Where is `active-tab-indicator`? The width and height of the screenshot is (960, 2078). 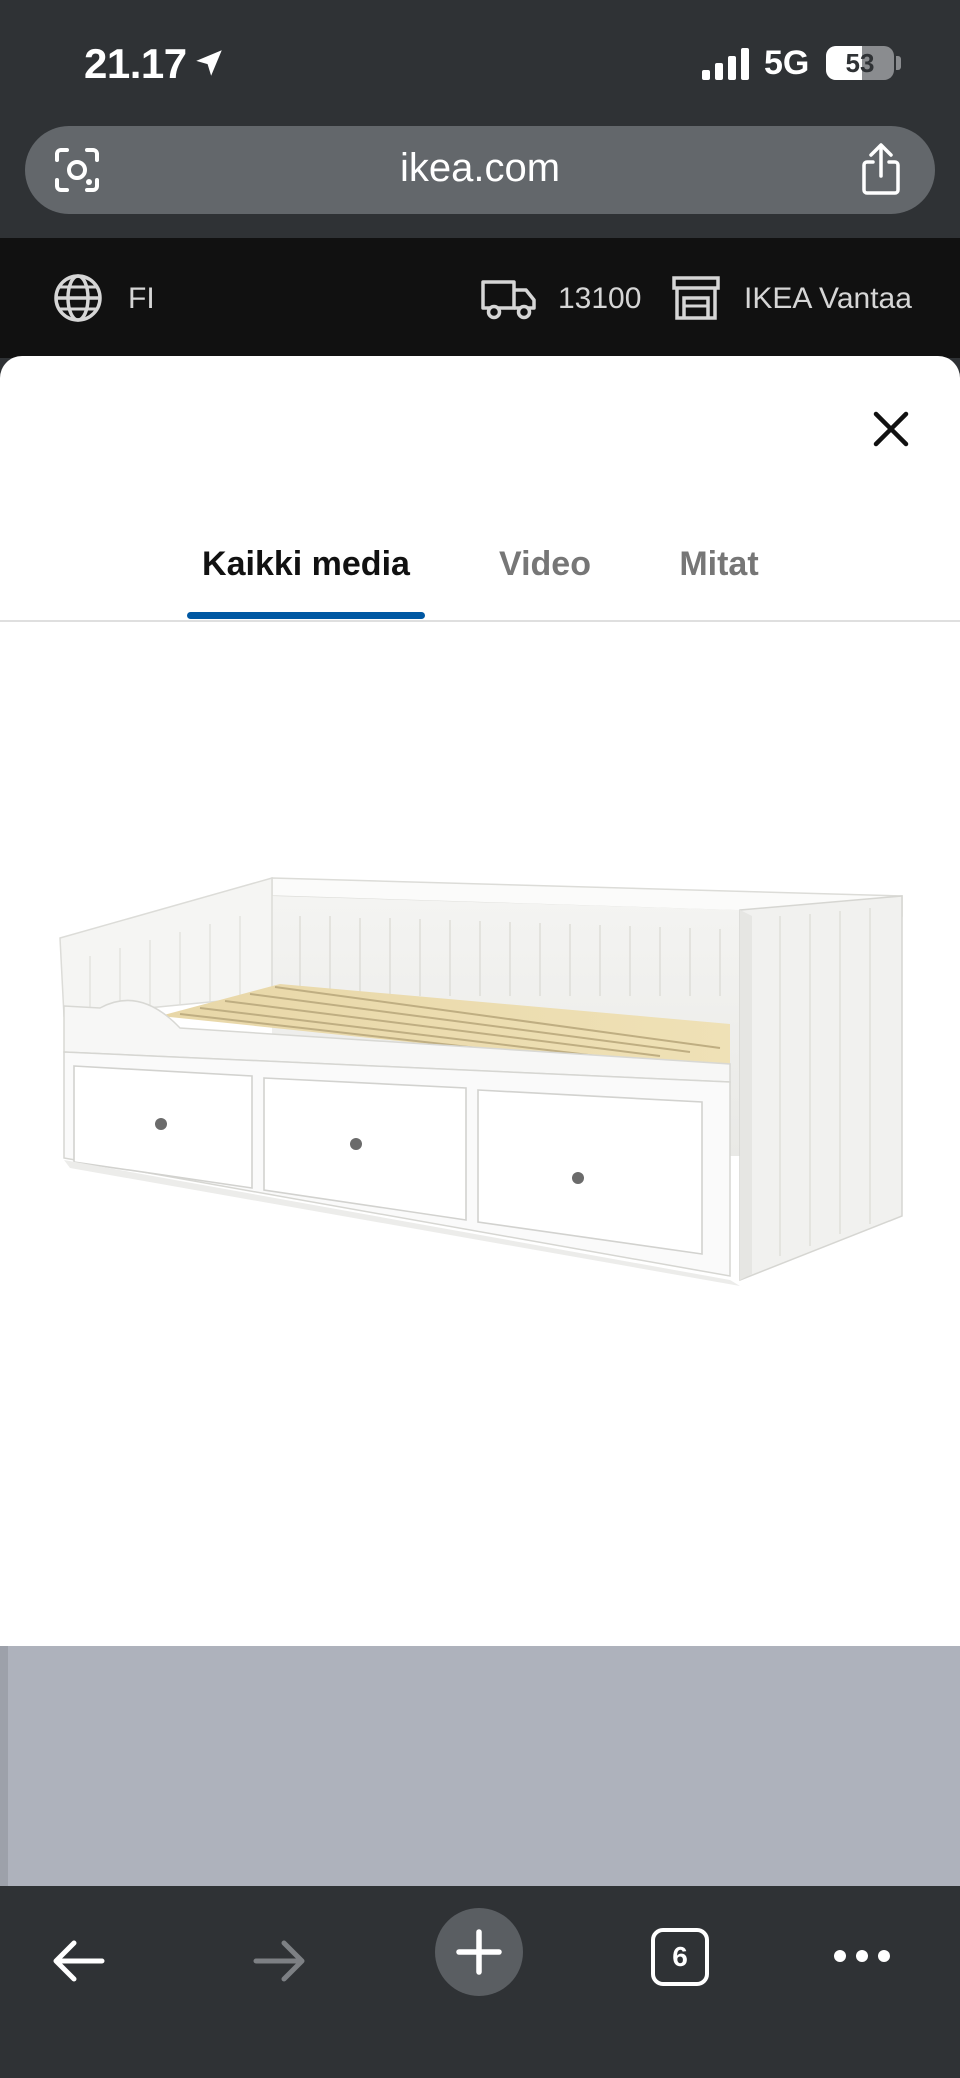
active-tab-indicator is located at coordinates (306, 615).